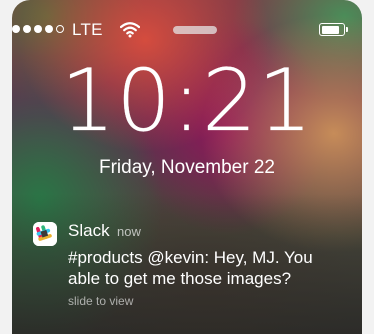 The height and width of the screenshot is (334, 374). I want to click on battery-fill, so click(330, 29).